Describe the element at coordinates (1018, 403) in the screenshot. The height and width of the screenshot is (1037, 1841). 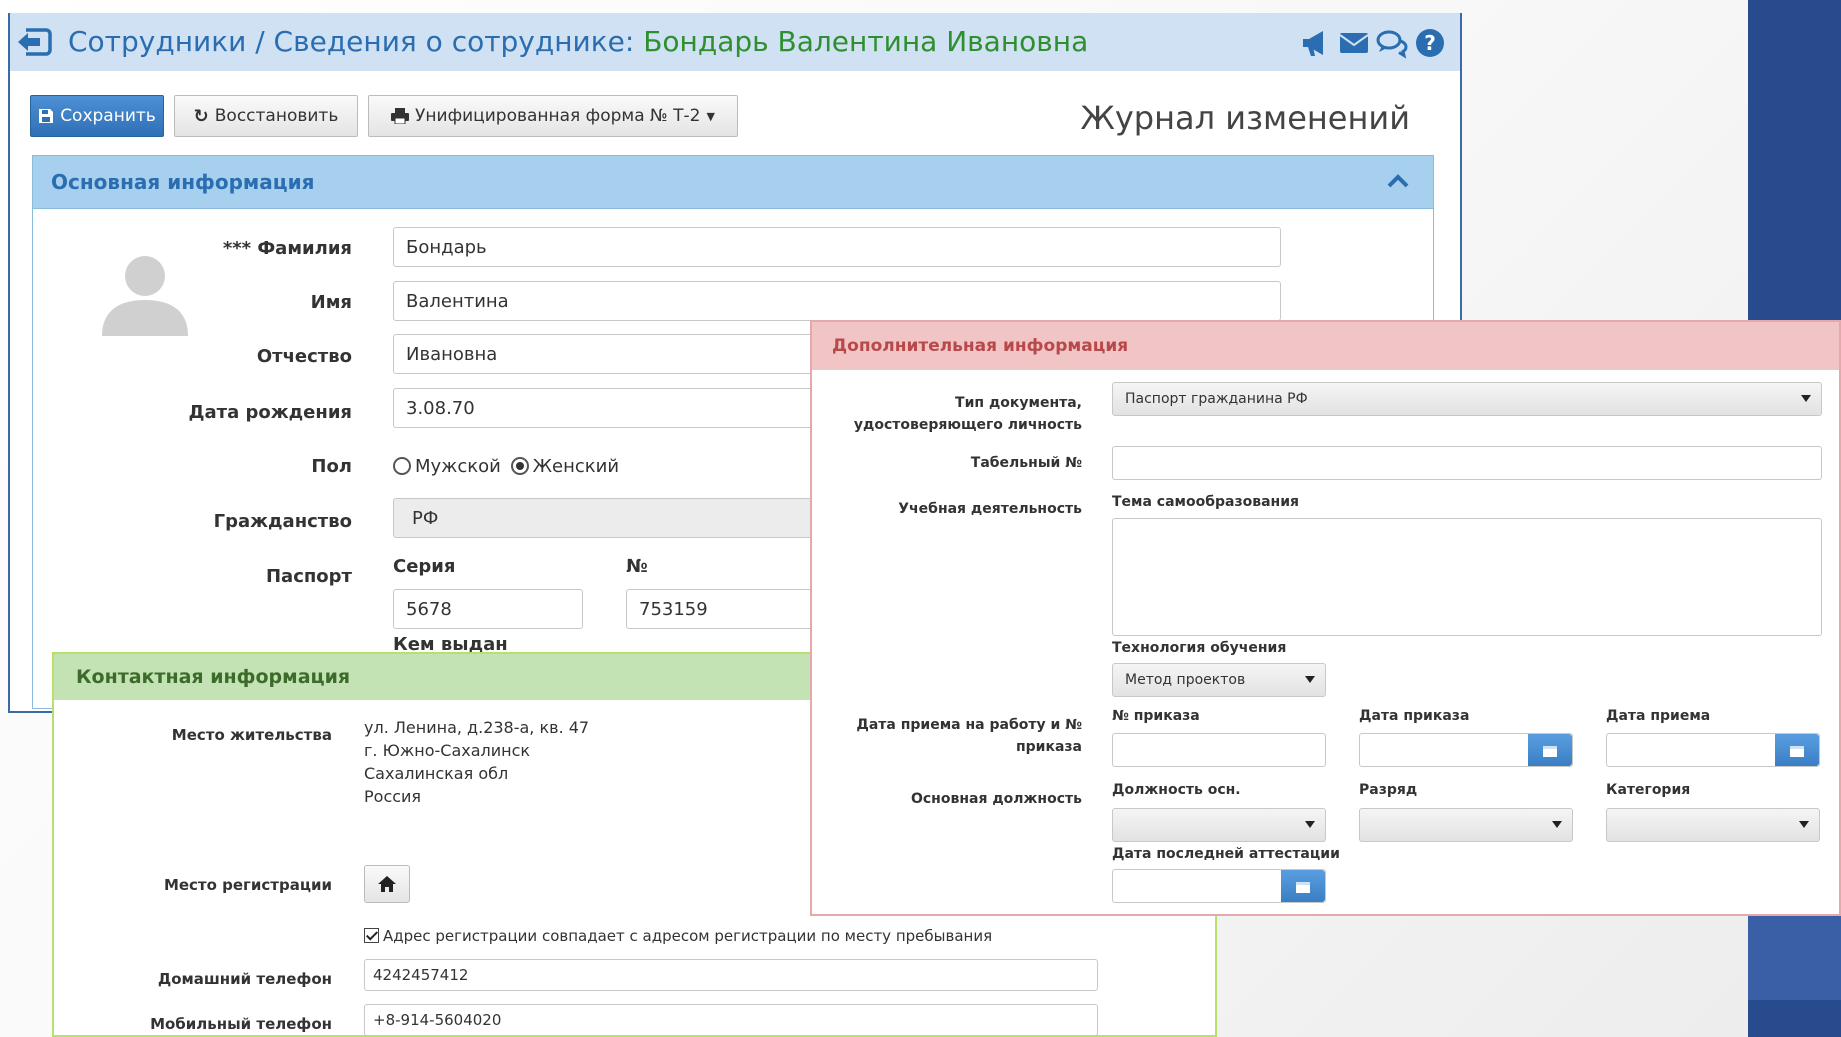
I see `doc-type-label-line: Тип документа,` at that location.